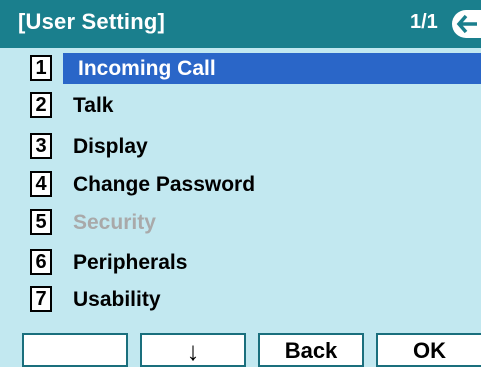 This screenshot has height=367, width=481. I want to click on title-bar: [User Setting] 1/1, so click(240, 24).